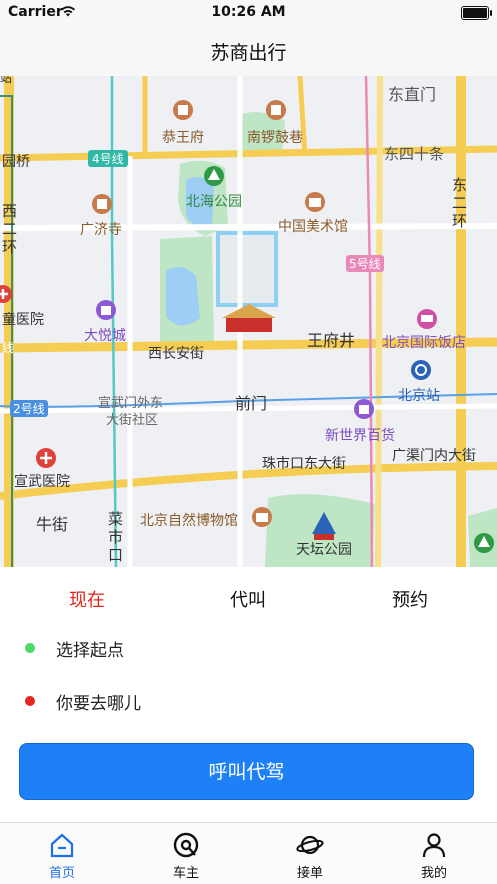 This screenshot has height=884, width=497. What do you see at coordinates (30, 648) in the screenshot?
I see `origin-dot` at bounding box center [30, 648].